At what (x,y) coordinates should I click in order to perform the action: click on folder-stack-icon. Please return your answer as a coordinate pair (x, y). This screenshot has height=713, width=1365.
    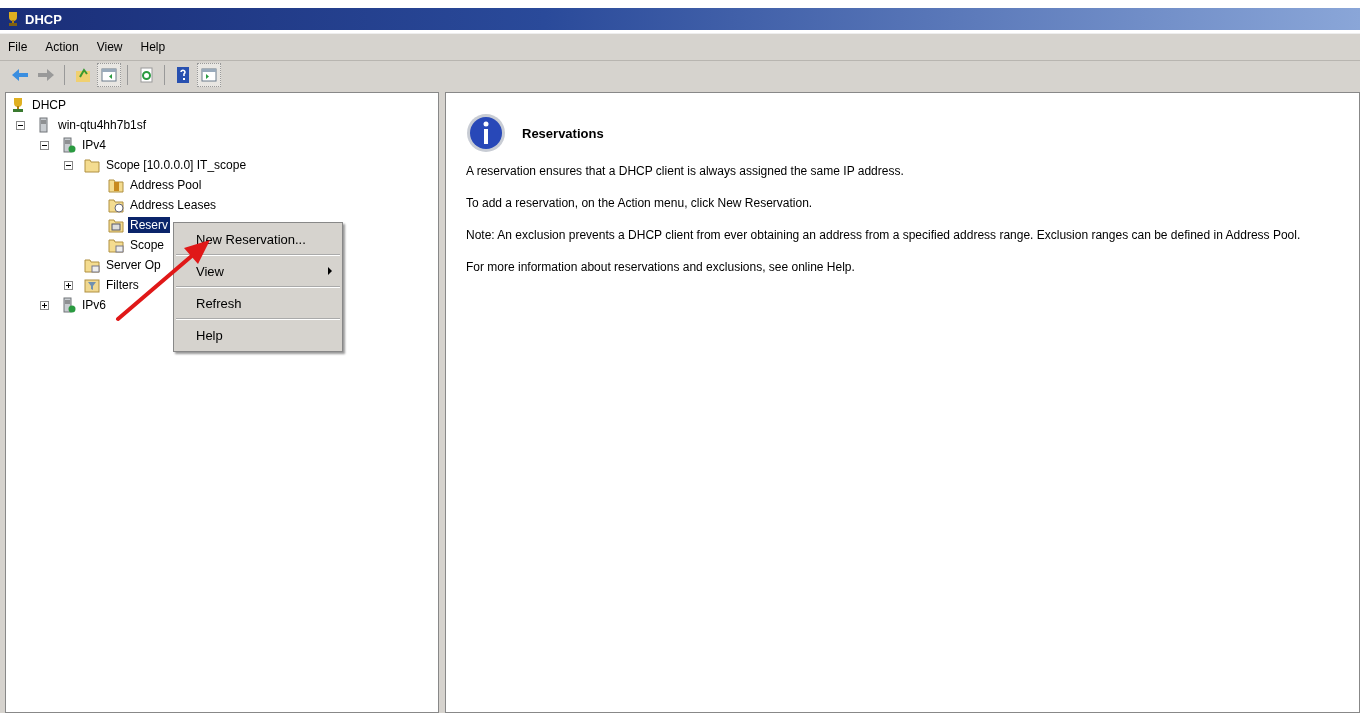
    Looking at the image, I should click on (116, 185).